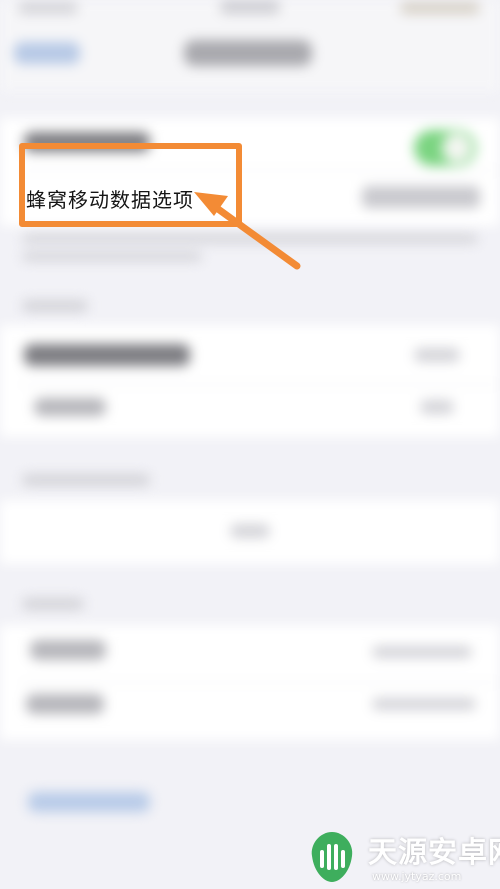 This screenshot has height=889, width=500. What do you see at coordinates (247, 231) in the screenshot?
I see `arrow-pointer-icon` at bounding box center [247, 231].